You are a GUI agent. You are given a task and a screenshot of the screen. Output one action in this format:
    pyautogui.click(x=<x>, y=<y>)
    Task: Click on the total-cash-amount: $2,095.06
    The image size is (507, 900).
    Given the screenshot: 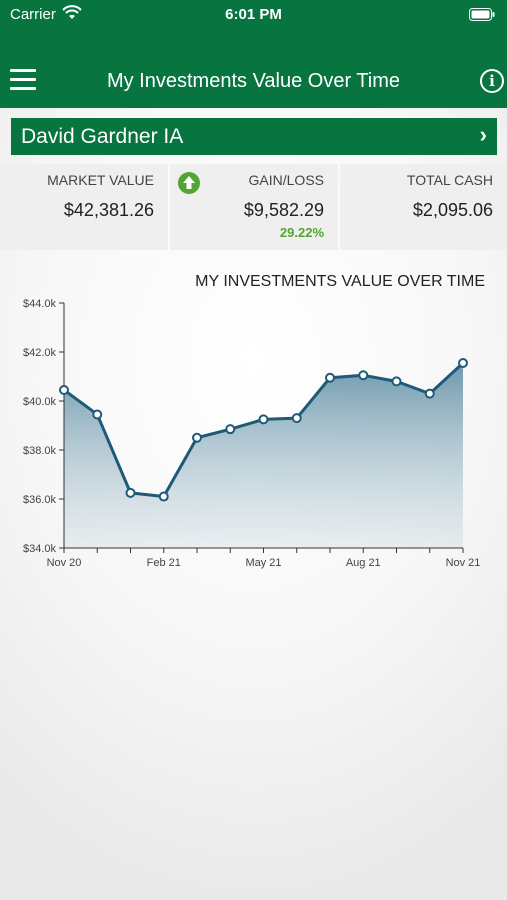 What is the action you would take?
    pyautogui.click(x=452, y=210)
    